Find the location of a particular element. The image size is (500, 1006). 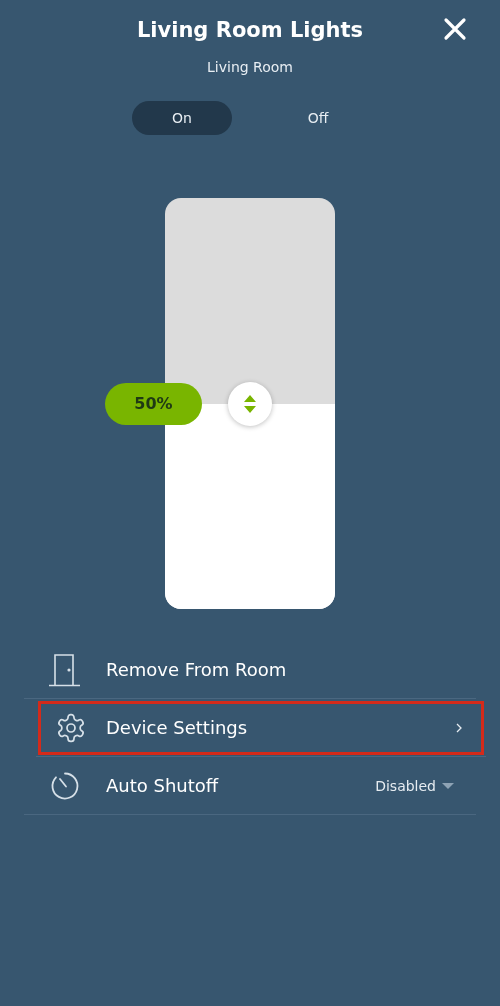

close-button is located at coordinates (455, 29).